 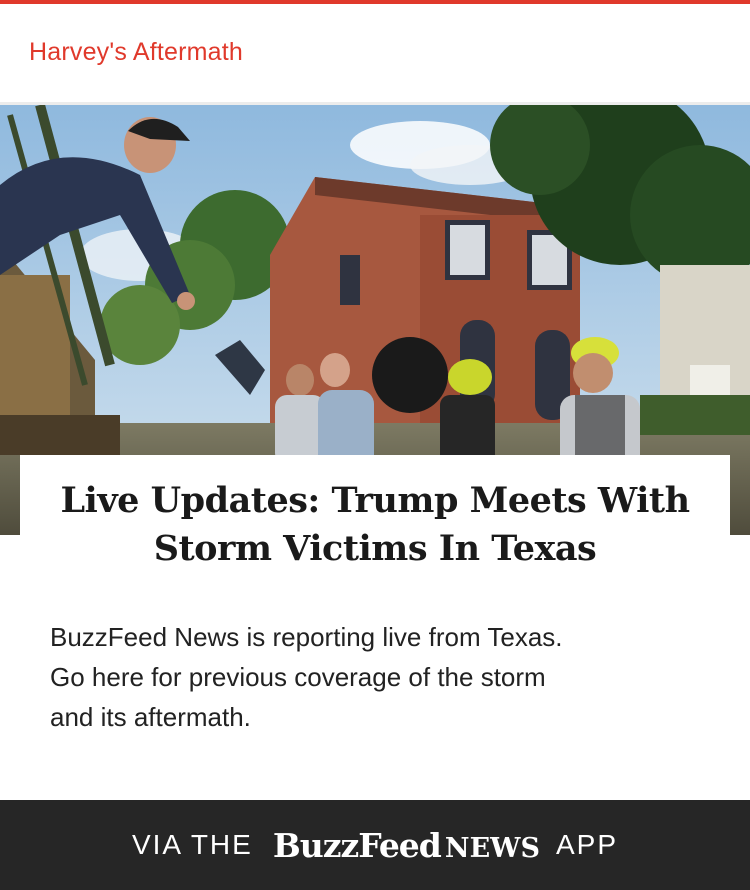 What do you see at coordinates (587, 844) in the screenshot?
I see `footer-suffix: APP` at bounding box center [587, 844].